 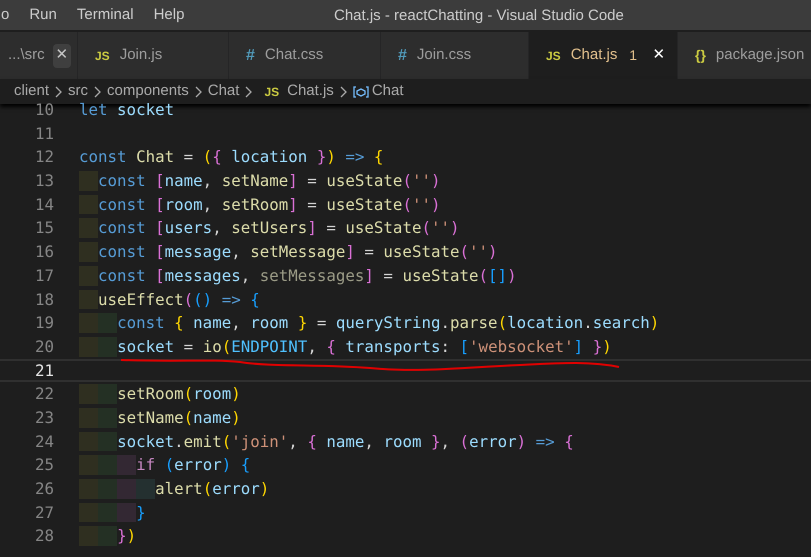 What do you see at coordinates (621, 323) in the screenshot?
I see `code-token: search` at bounding box center [621, 323].